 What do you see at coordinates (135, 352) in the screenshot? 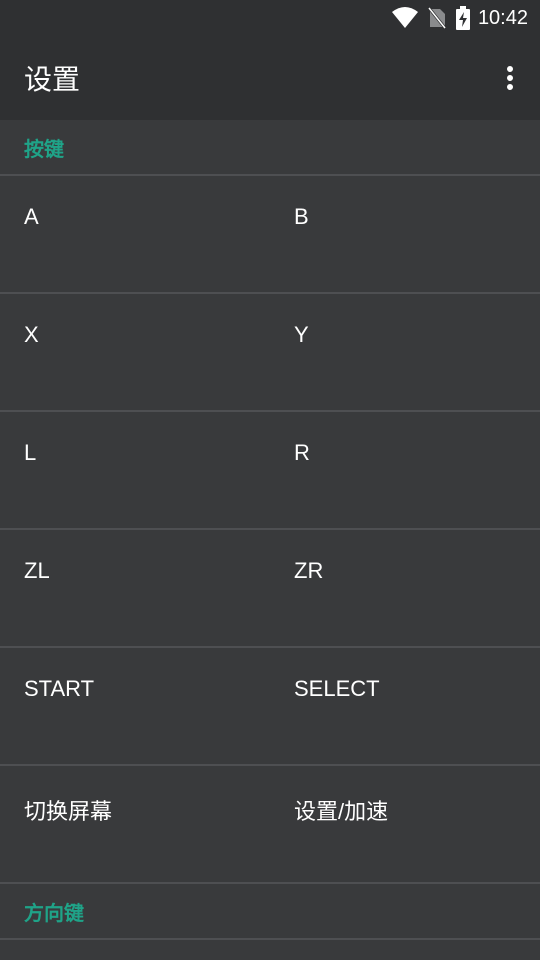
I see `key-mapping-x: X` at bounding box center [135, 352].